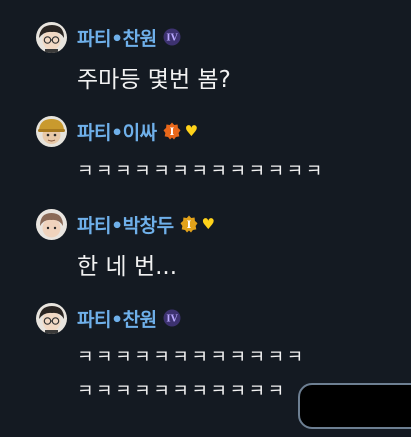 This screenshot has height=437, width=411. Describe the element at coordinates (354, 406) in the screenshot. I see `chat-input-box` at that location.